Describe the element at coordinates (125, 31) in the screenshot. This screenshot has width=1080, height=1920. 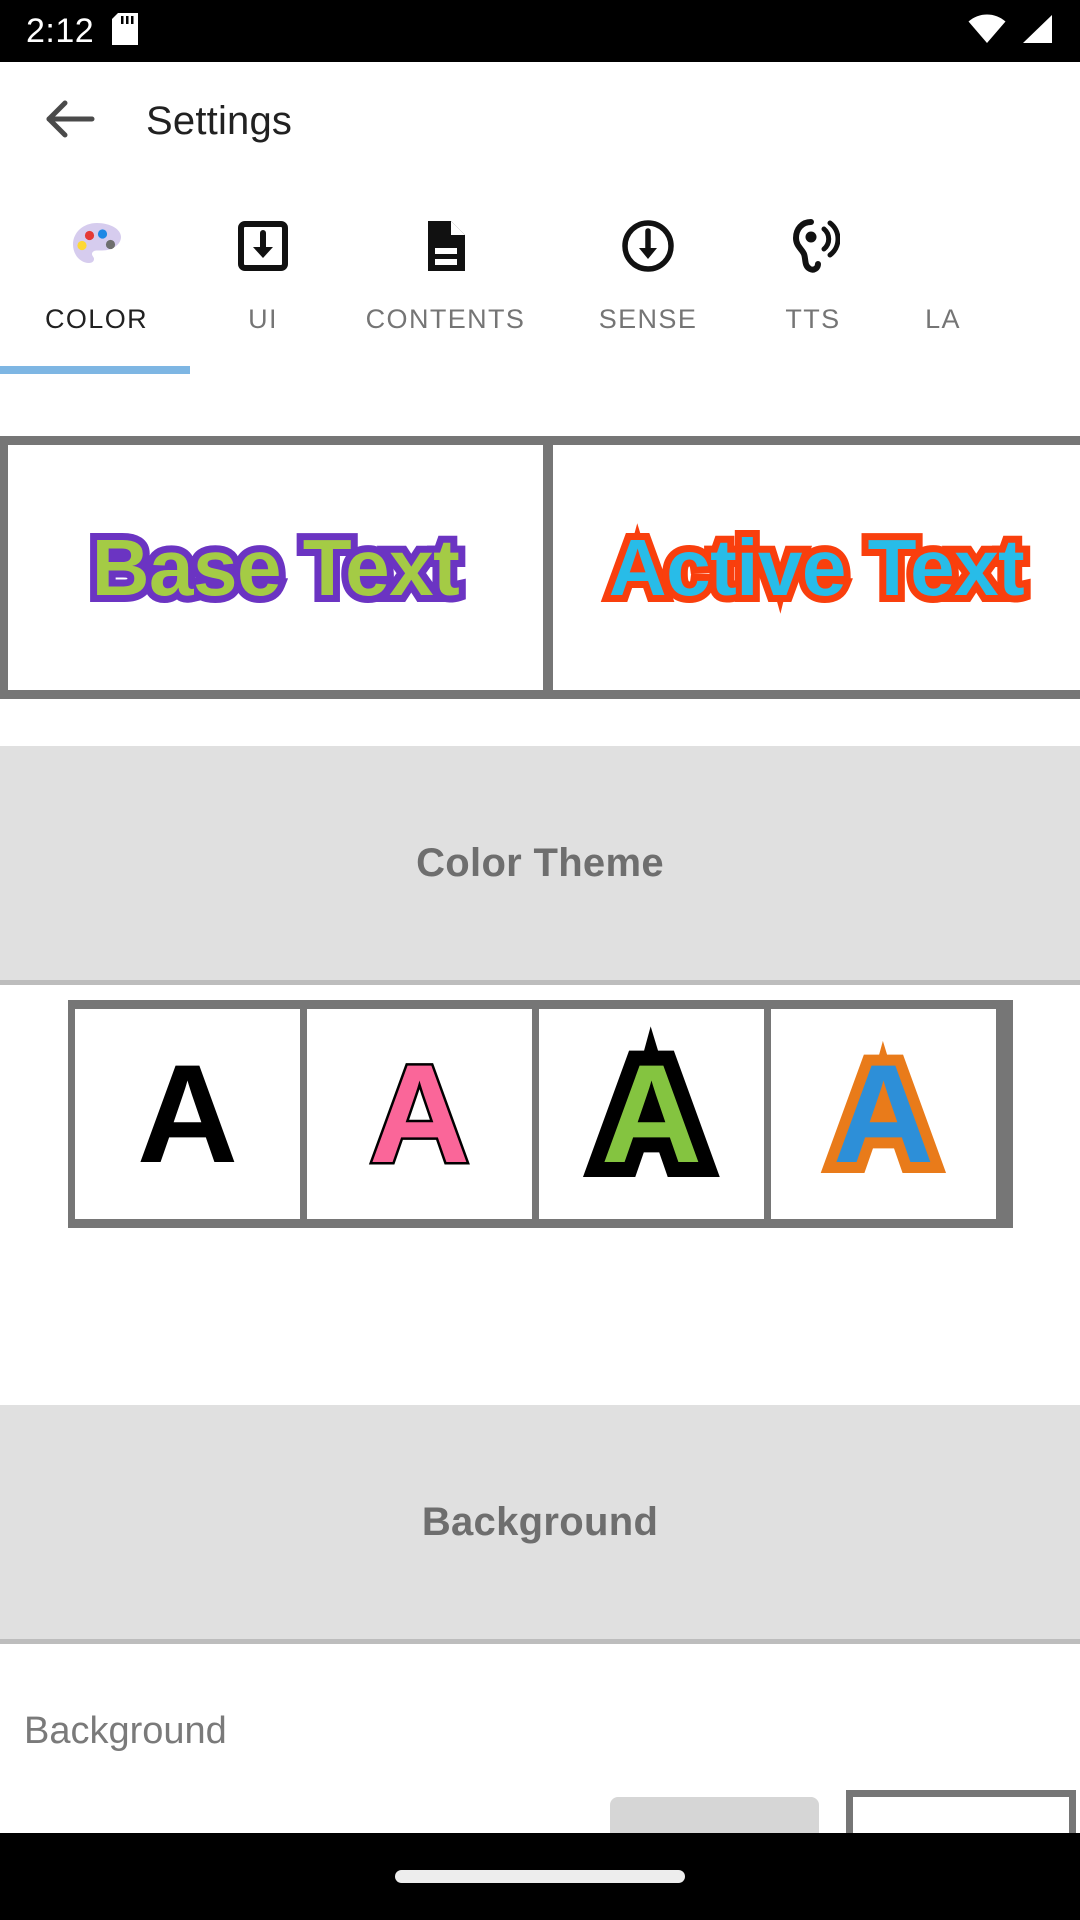
I see `sd-card-icon` at that location.